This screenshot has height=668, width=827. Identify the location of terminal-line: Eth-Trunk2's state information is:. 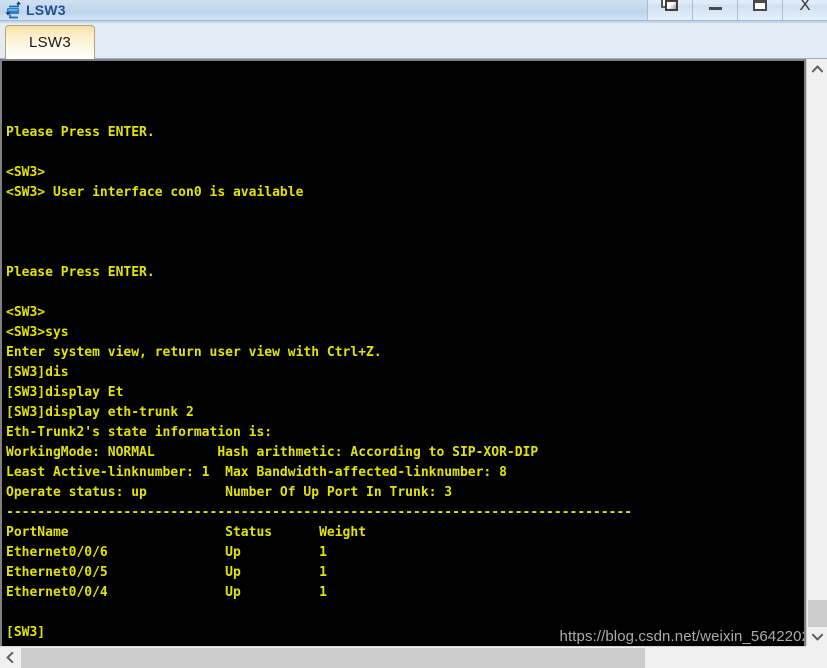
(139, 432).